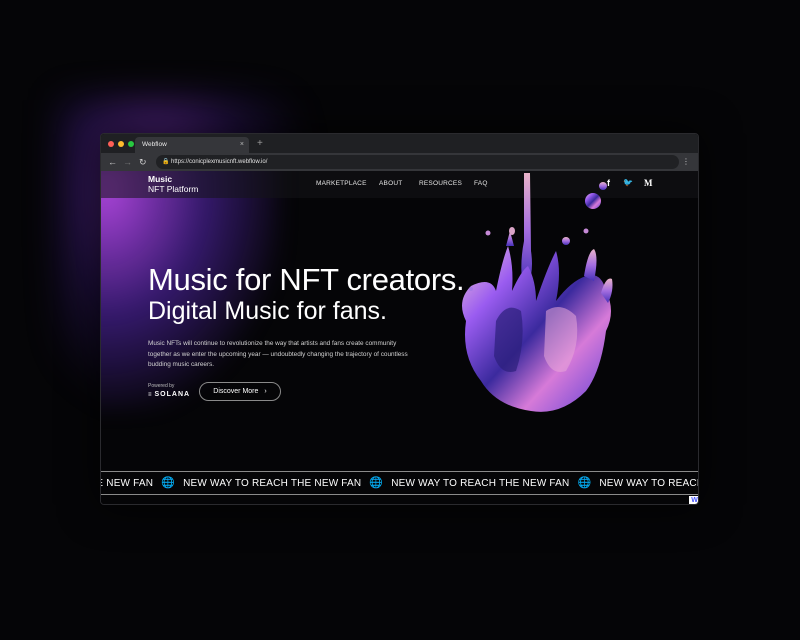 The height and width of the screenshot is (640, 800). What do you see at coordinates (417, 162) in the screenshot?
I see `address-bar: 🔒 https://conicplexmusicnft.webflow.io/` at bounding box center [417, 162].